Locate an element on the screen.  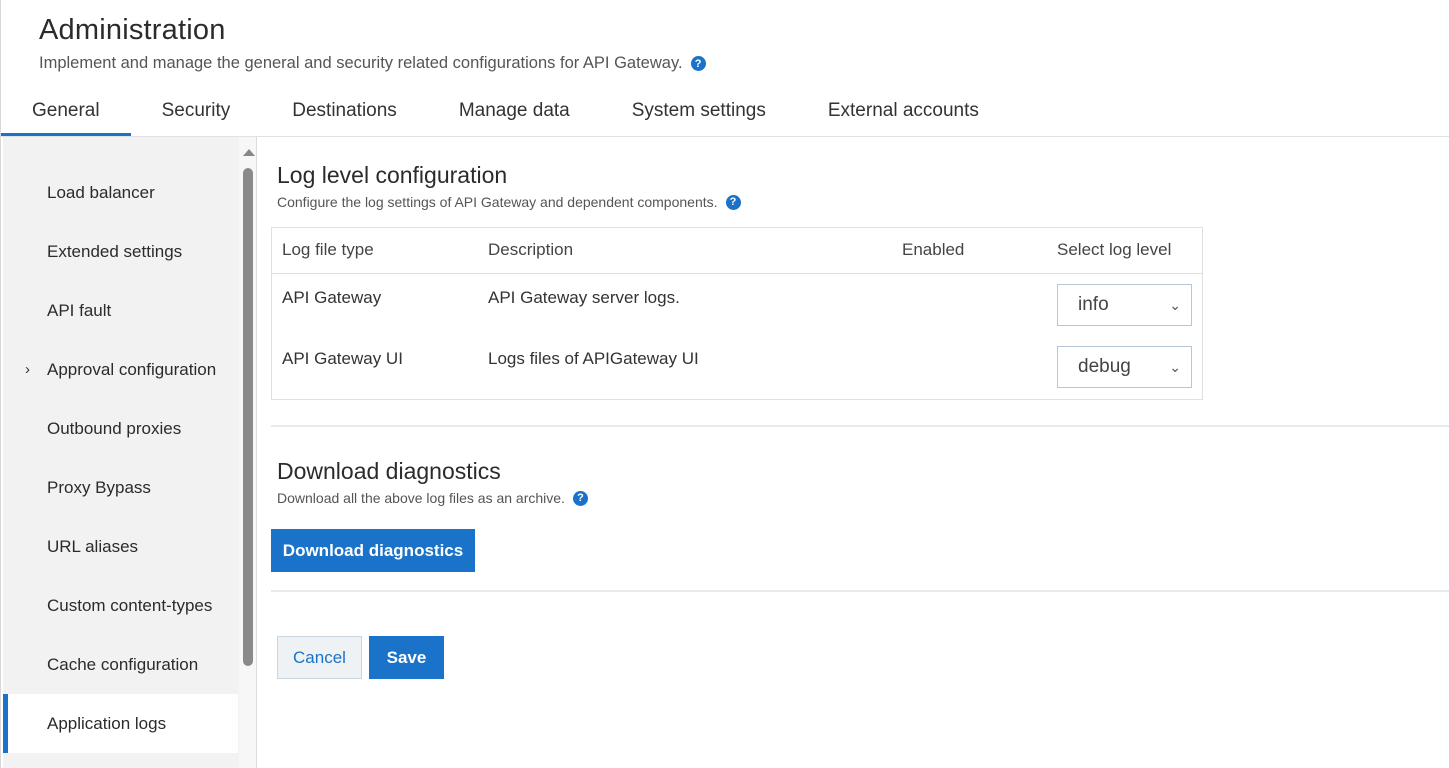
sidebar-item-load-balancer: Load balancer is located at coordinates (120, 192).